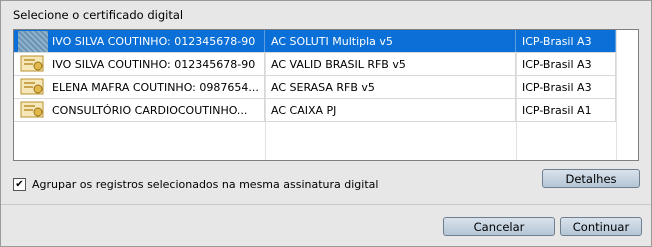  I want to click on divider, so click(326, 204).